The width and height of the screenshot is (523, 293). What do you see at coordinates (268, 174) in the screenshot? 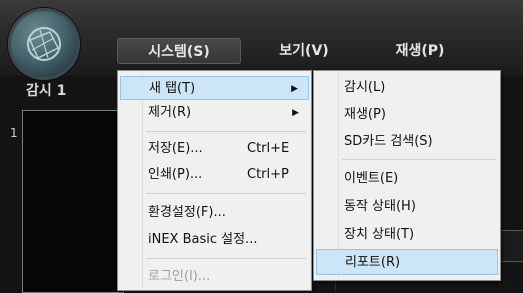
I see `shortcut-label: Ctrl+P` at bounding box center [268, 174].